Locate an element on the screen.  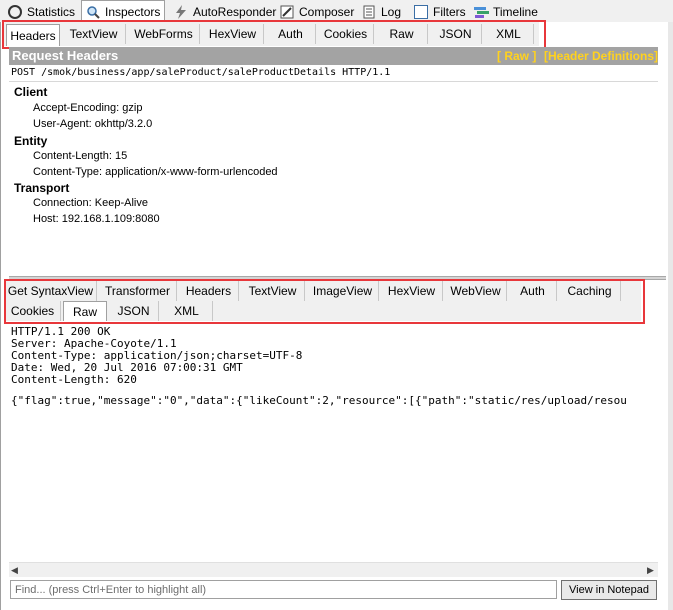
tab-response-raw: Raw is located at coordinates (85, 311).